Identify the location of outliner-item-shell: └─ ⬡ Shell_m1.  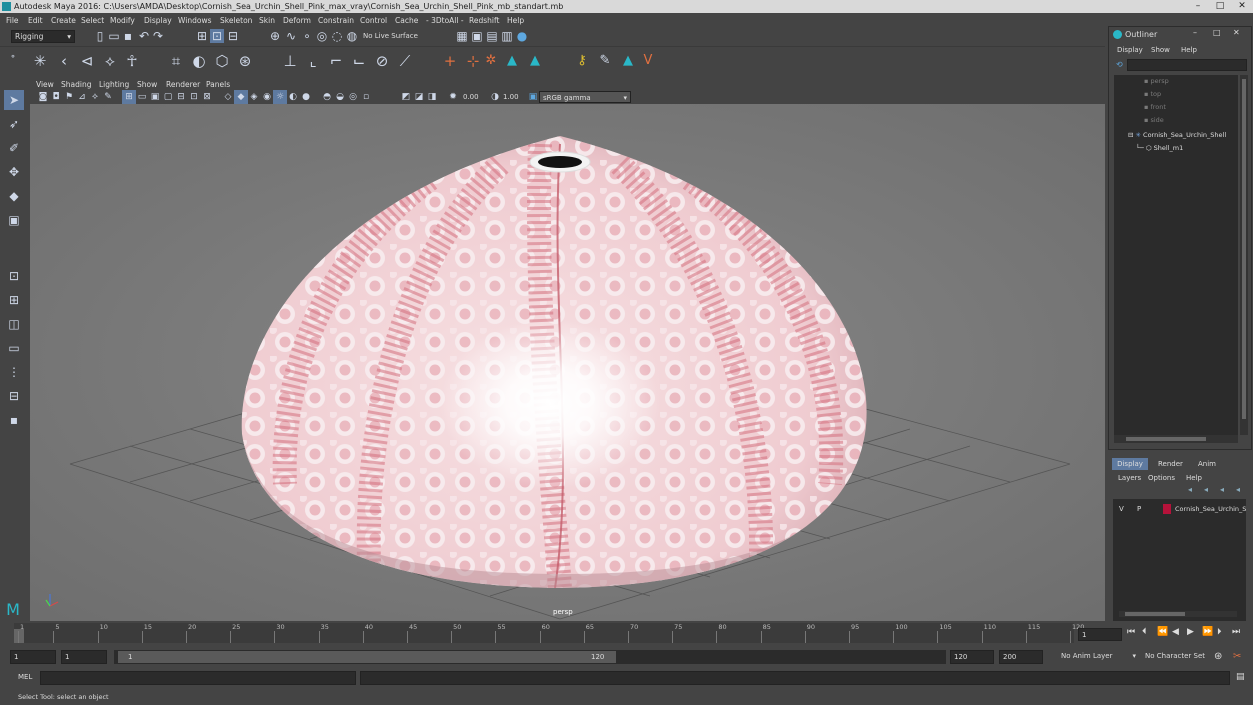
(1159, 148).